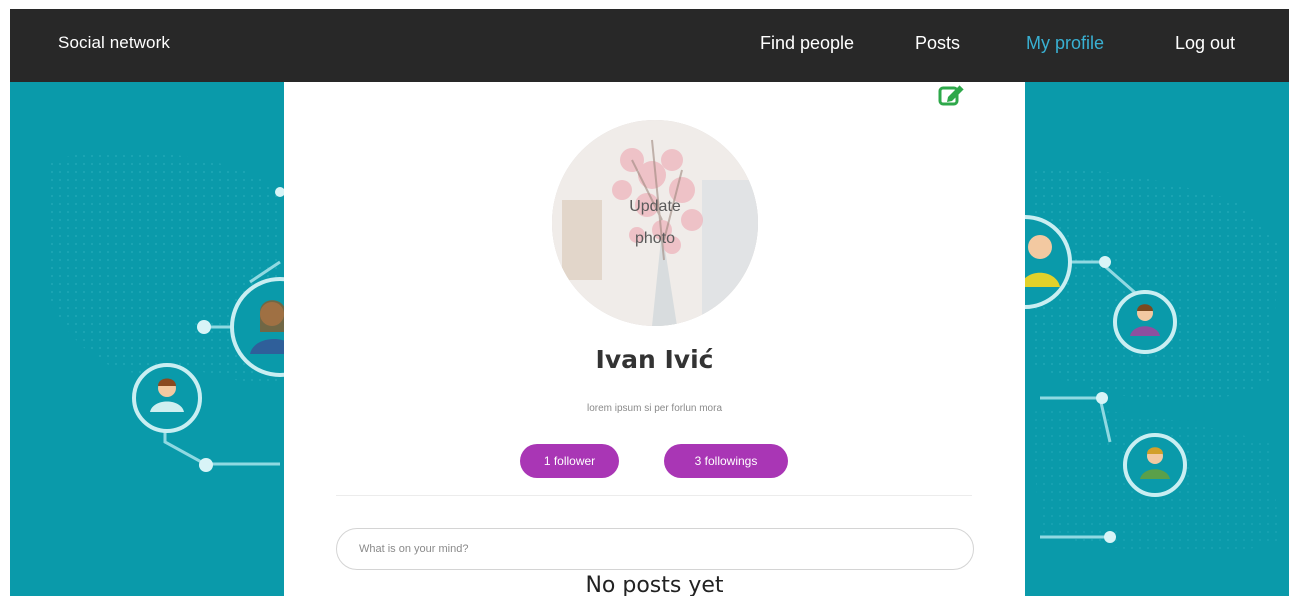 The width and height of the screenshot is (1289, 596). Describe the element at coordinates (167, 398) in the screenshot. I see `person-avatar-left-small` at that location.